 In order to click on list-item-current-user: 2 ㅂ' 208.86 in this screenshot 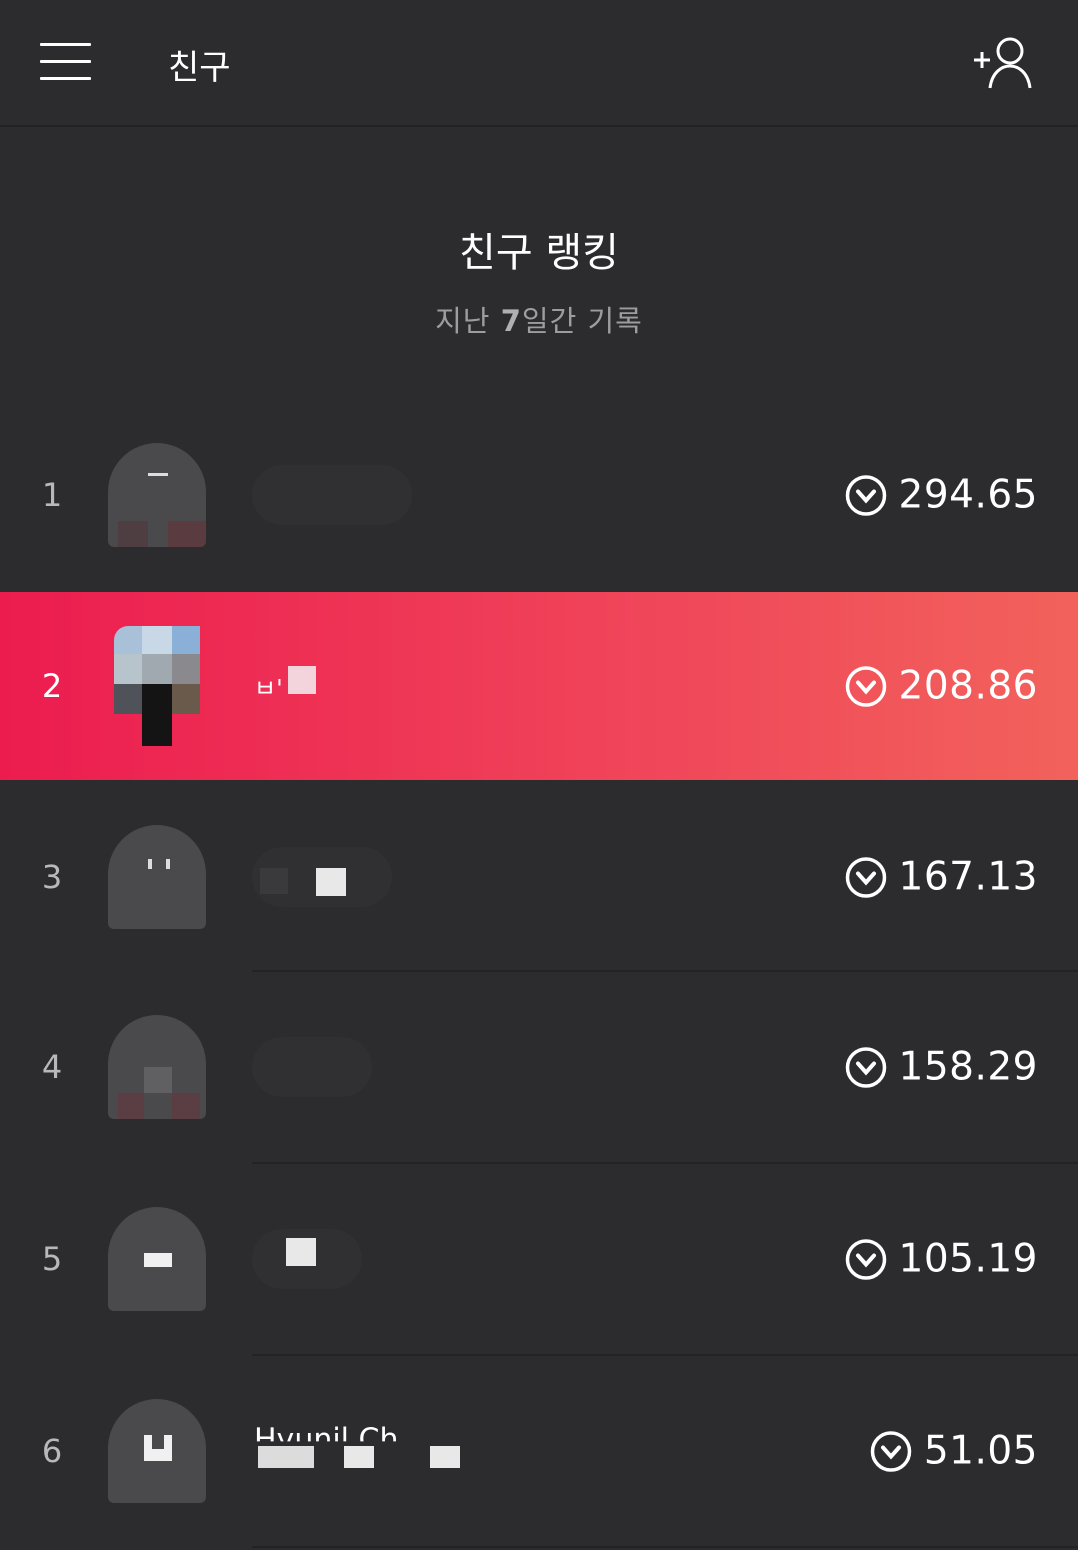, I will do `click(539, 686)`.